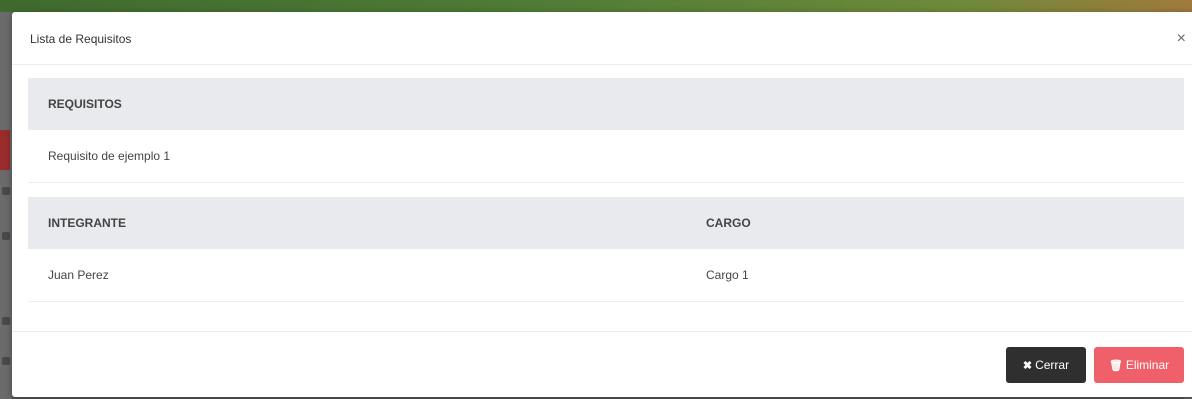  Describe the element at coordinates (85, 104) in the screenshot. I see `column-header-requisitos: REQUISITOS` at that location.